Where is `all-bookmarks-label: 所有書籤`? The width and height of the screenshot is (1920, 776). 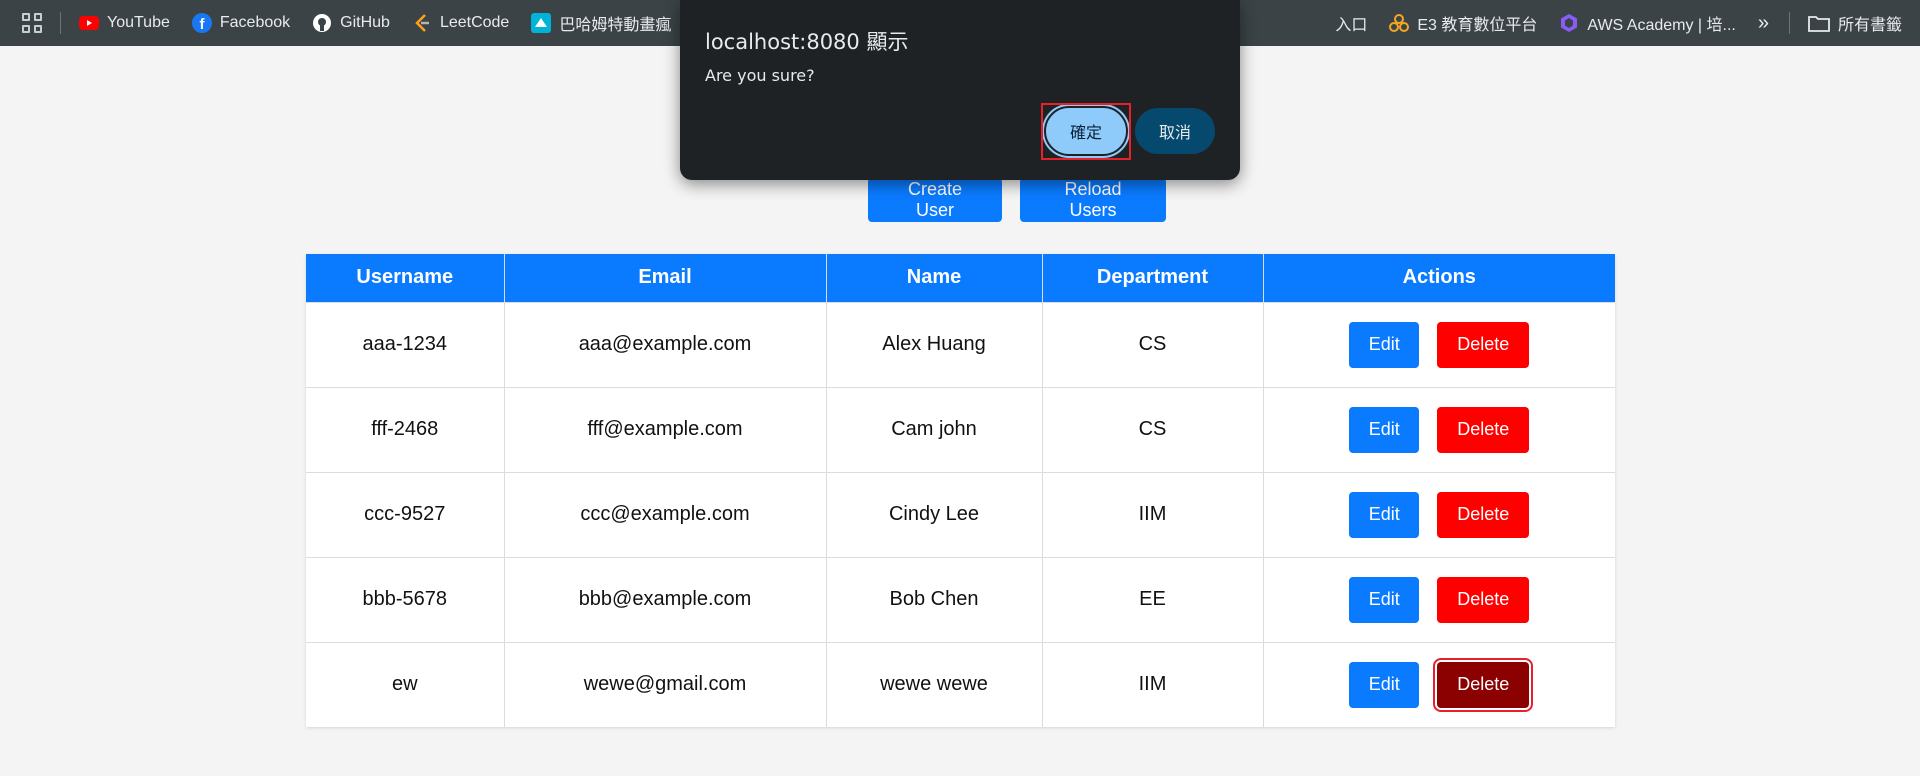
all-bookmarks-label: 所有書籤 is located at coordinates (1869, 25).